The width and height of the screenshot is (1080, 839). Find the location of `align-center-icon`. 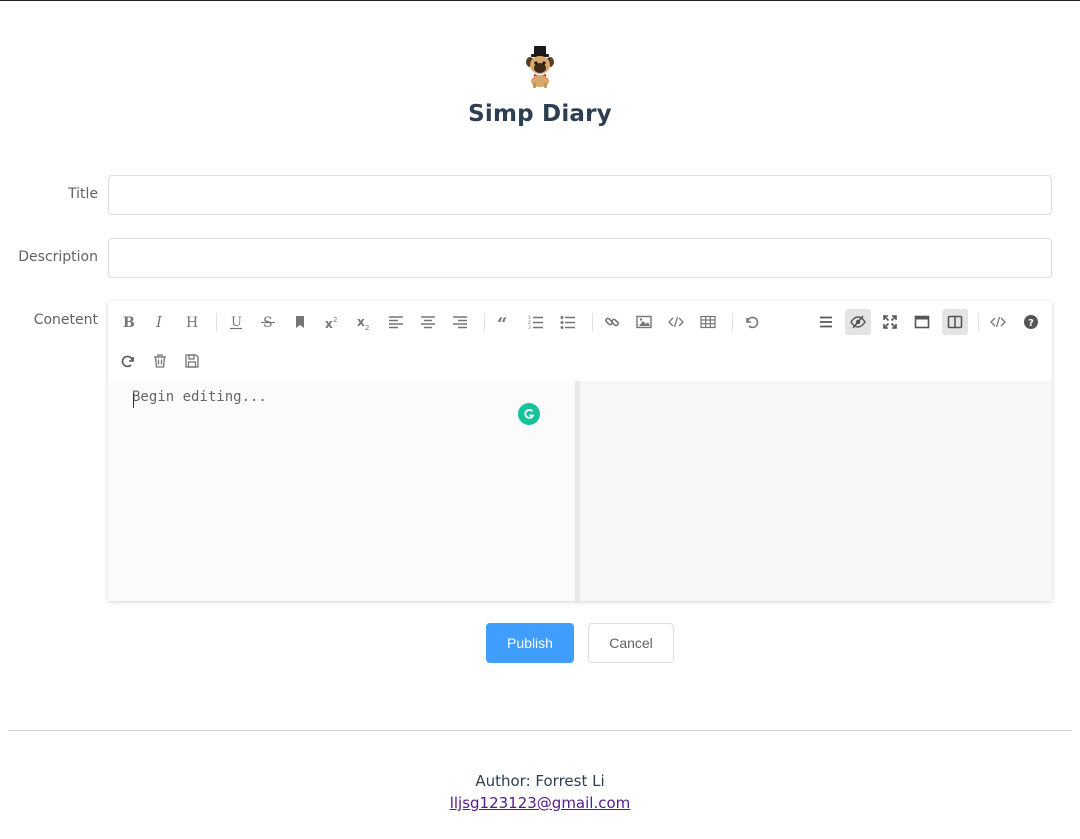

align-center-icon is located at coordinates (428, 322).